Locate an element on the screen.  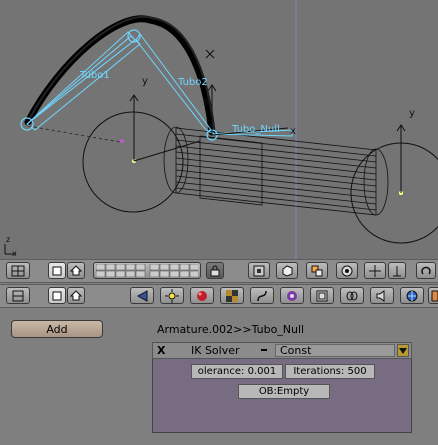
target-object-field: OB:Empty is located at coordinates (284, 391).